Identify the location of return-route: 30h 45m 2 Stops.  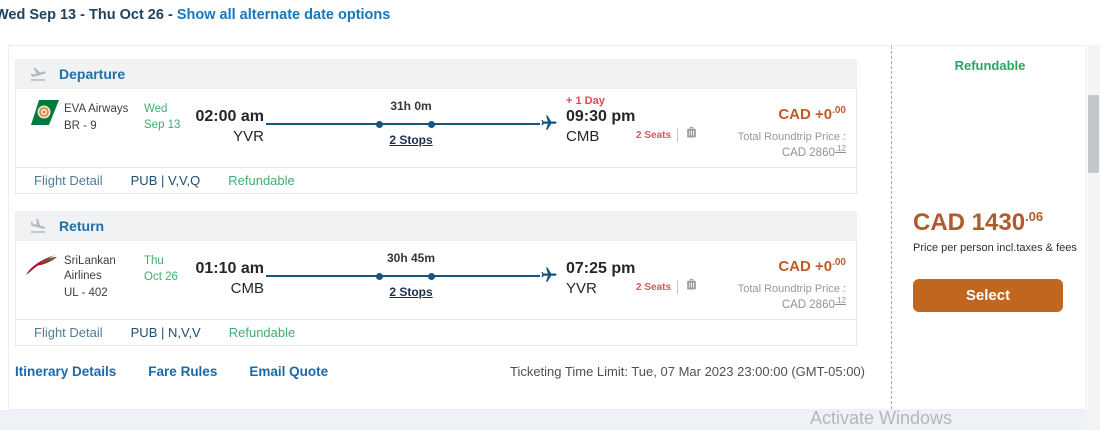
(411, 280).